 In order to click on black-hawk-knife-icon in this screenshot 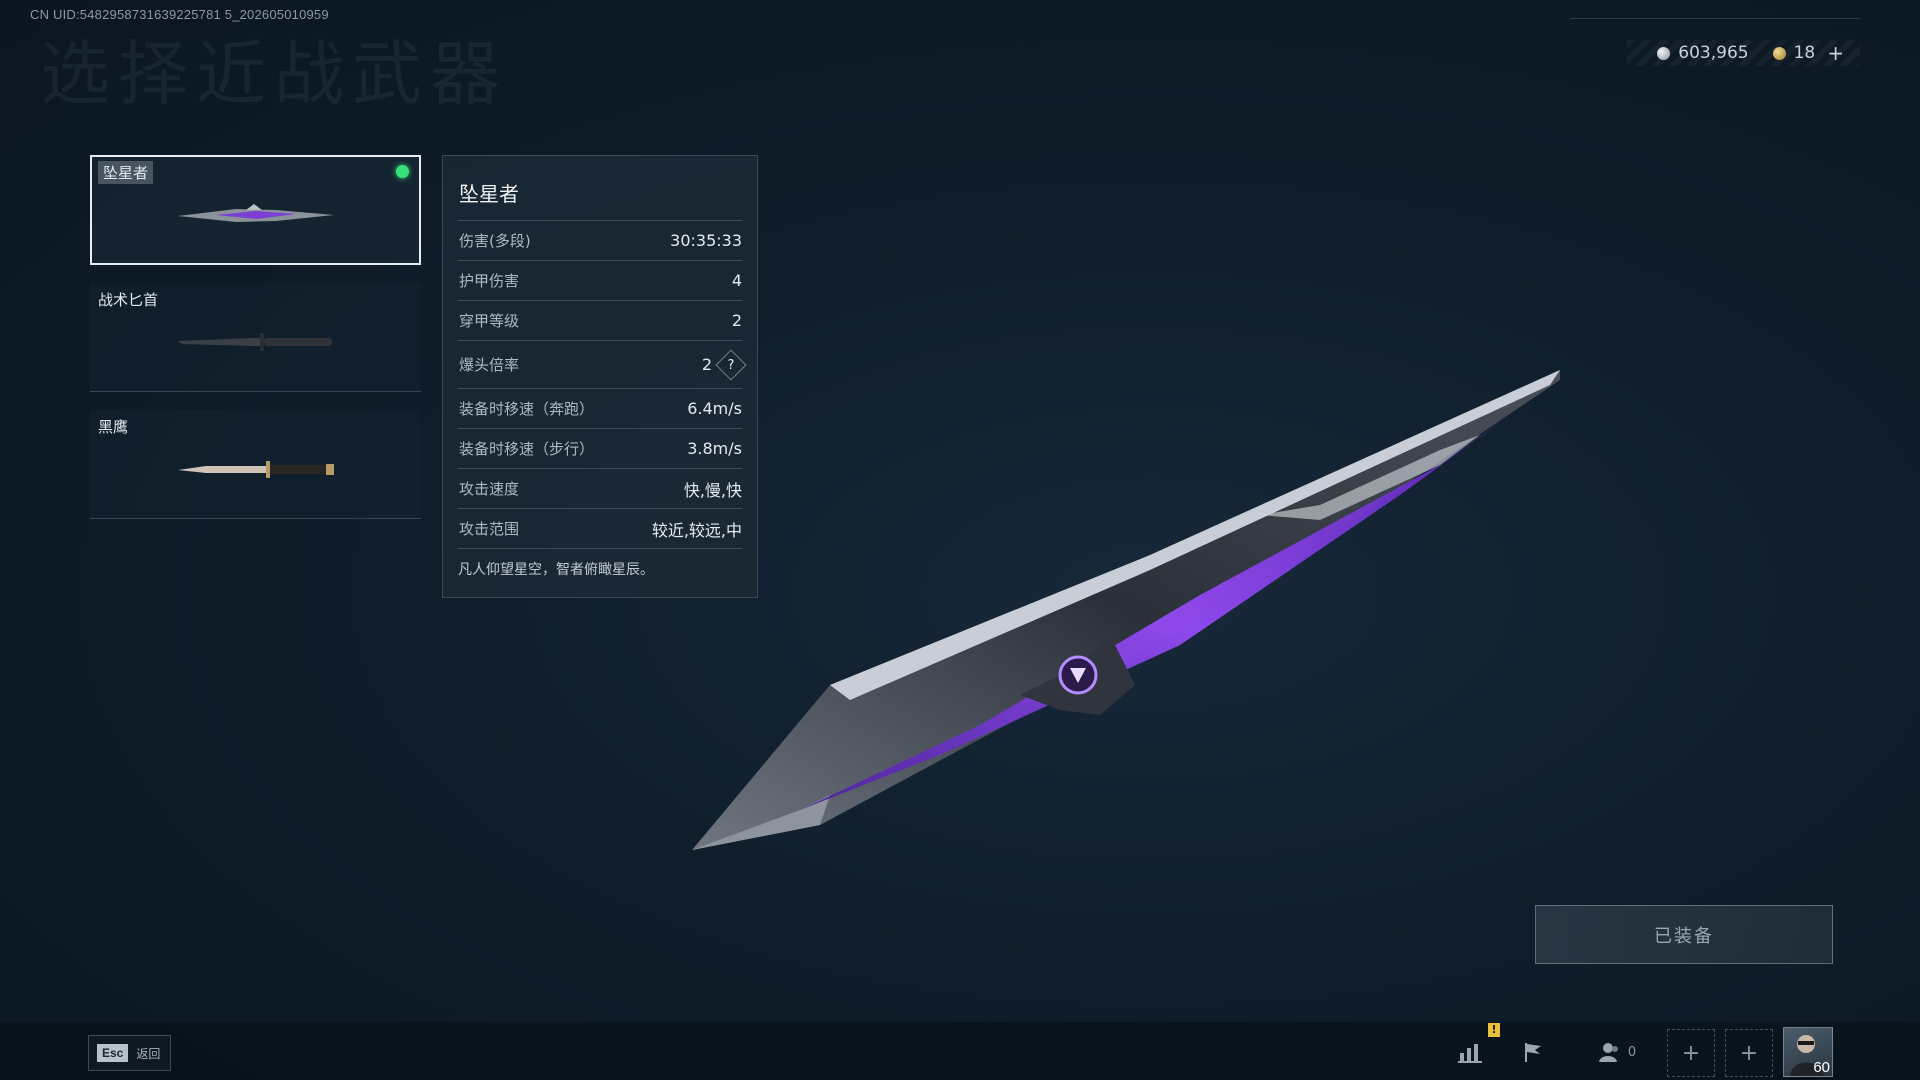, I will do `click(255, 470)`.